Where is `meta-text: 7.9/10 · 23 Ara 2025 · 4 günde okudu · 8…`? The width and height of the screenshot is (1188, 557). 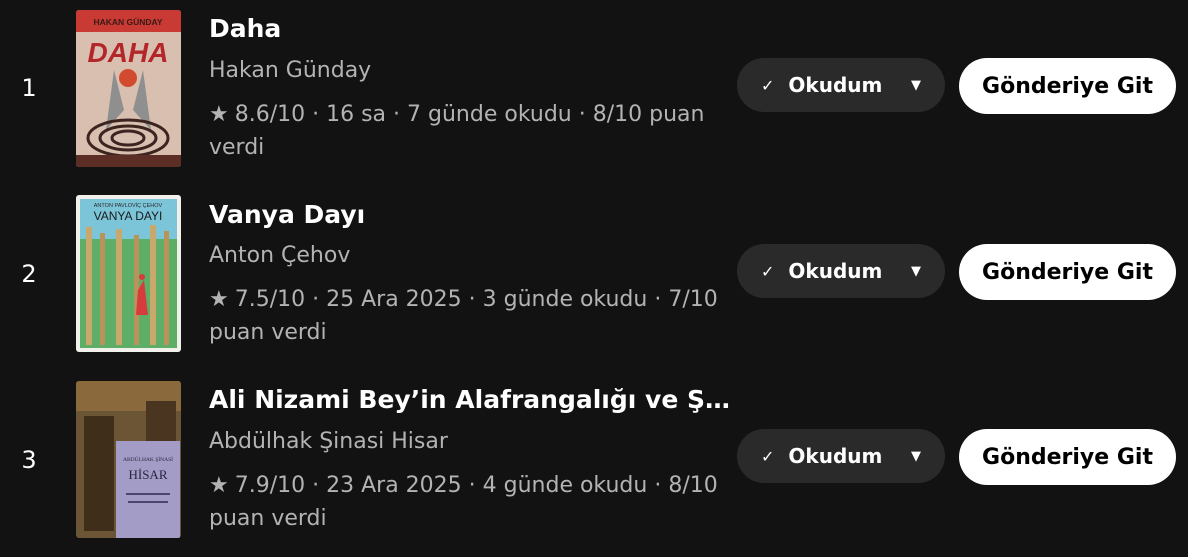
meta-text: 7.9/10 · 23 Ara 2025 · 4 günde okudu · 8… is located at coordinates (476, 485).